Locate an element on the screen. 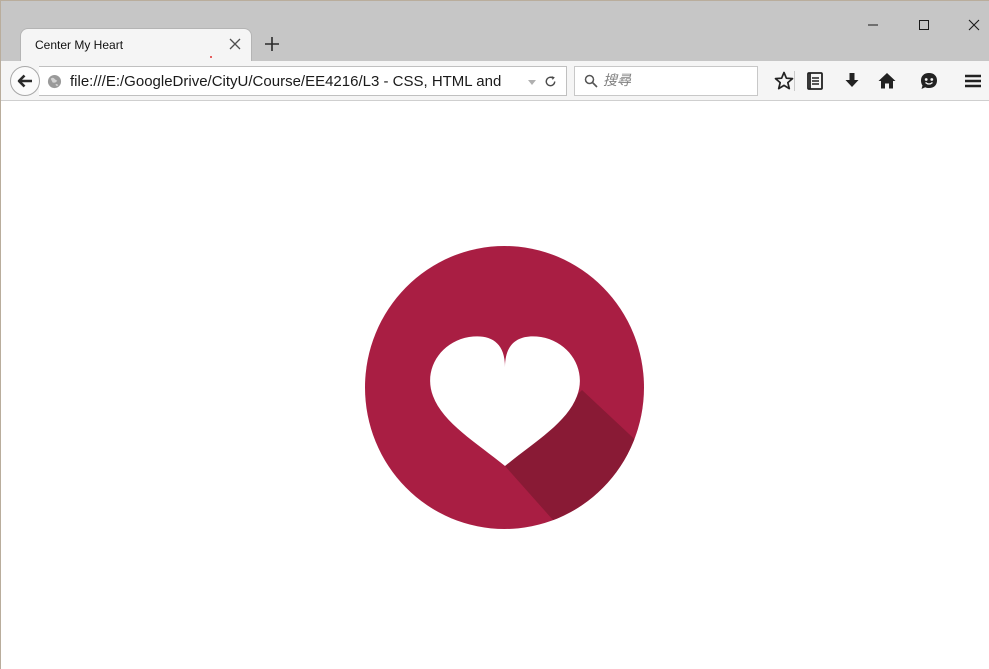  hello-chat-icon is located at coordinates (929, 81).